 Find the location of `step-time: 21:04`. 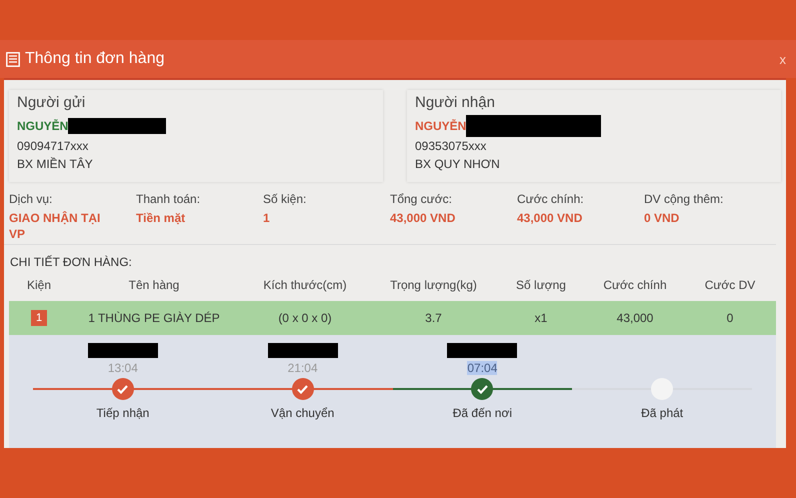

step-time: 21:04 is located at coordinates (303, 368).